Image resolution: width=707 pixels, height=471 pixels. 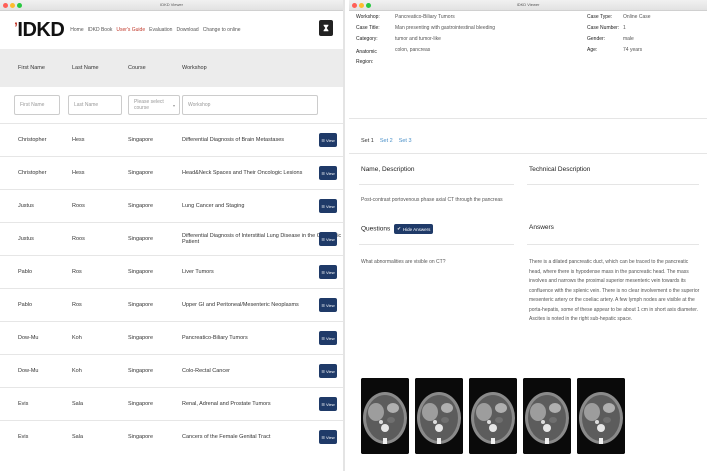 What do you see at coordinates (173, 105) in the screenshot?
I see `chevron-down-icon: ▾` at bounding box center [173, 105].